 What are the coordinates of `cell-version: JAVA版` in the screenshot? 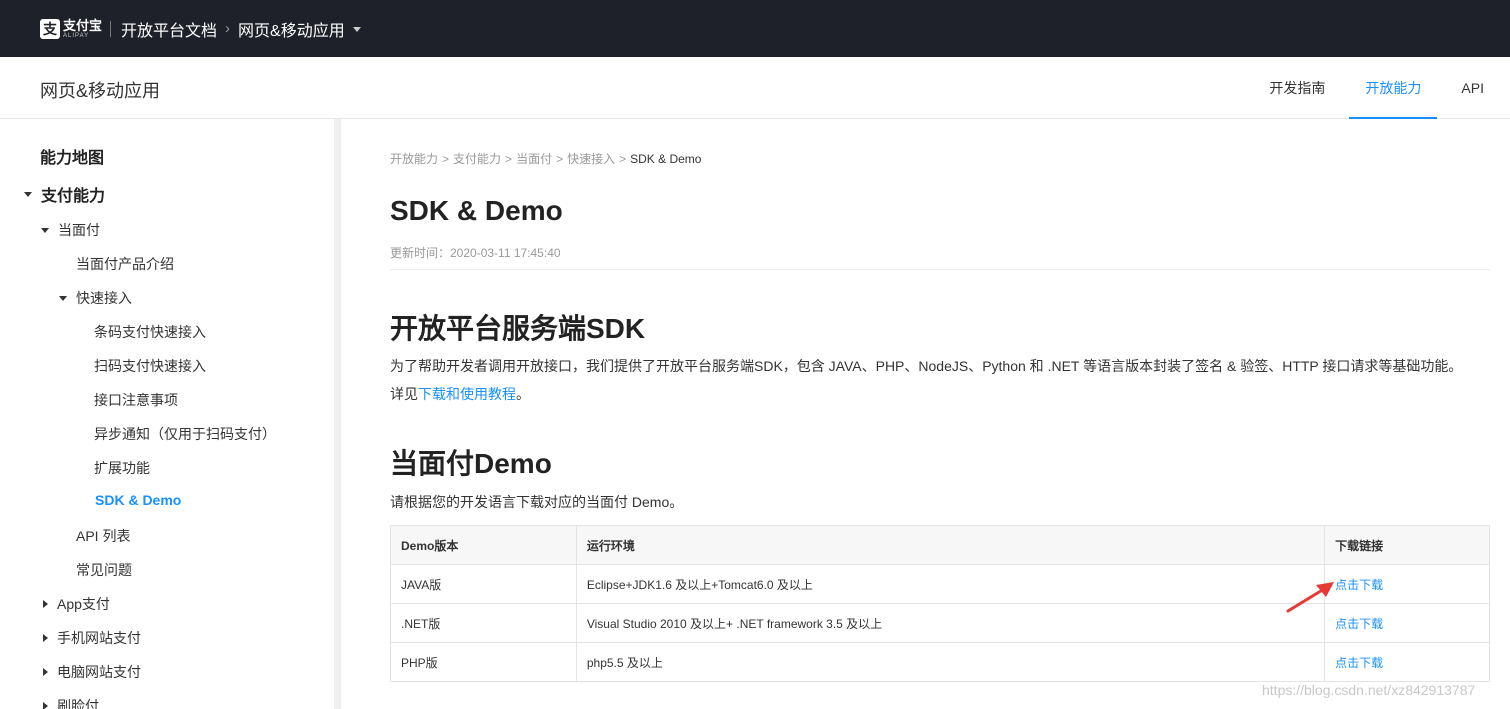 It's located at (483, 584).